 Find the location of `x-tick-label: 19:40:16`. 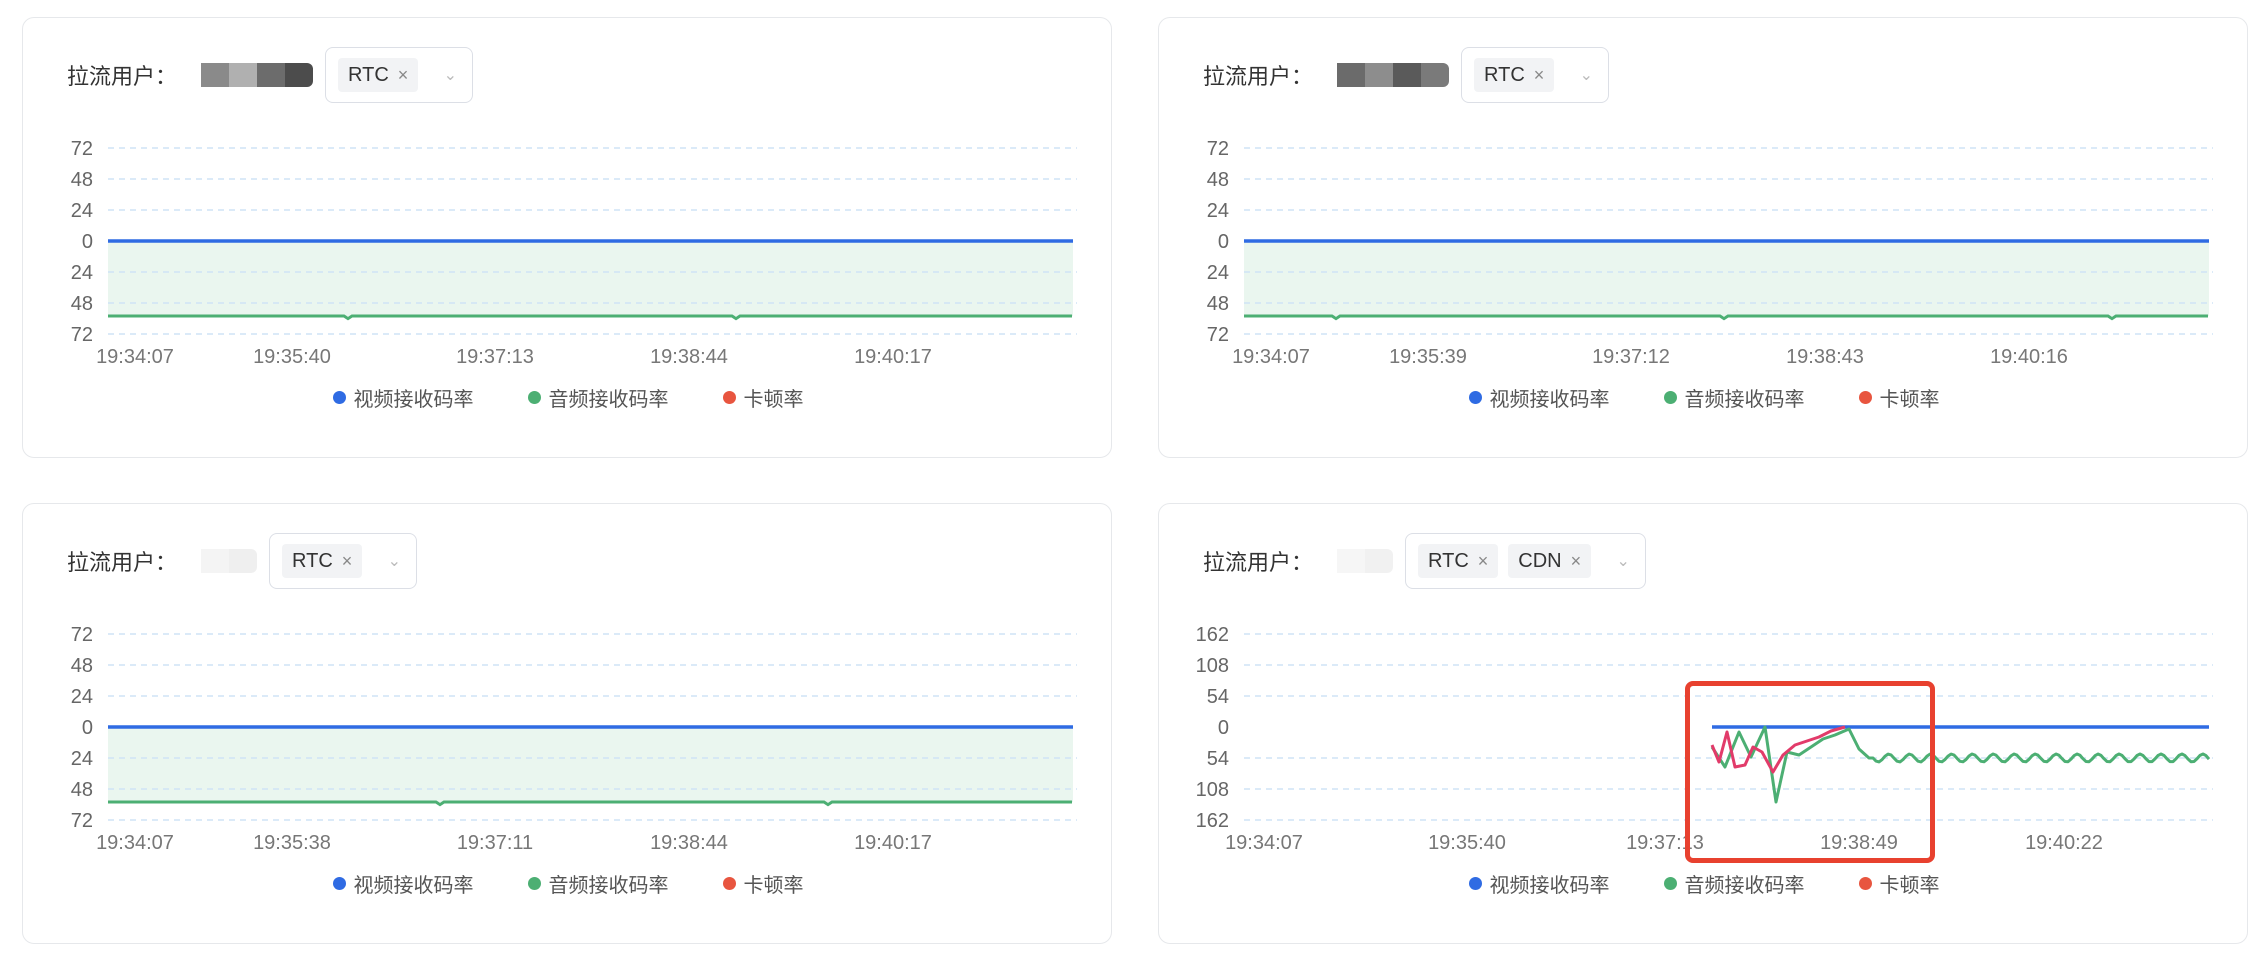

x-tick-label: 19:40:16 is located at coordinates (2029, 357).